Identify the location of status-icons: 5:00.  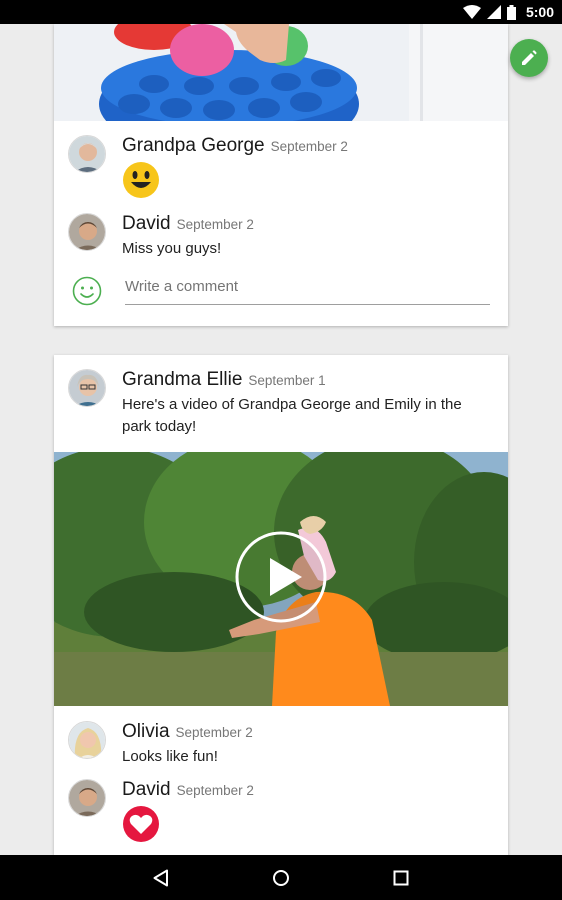
(508, 12).